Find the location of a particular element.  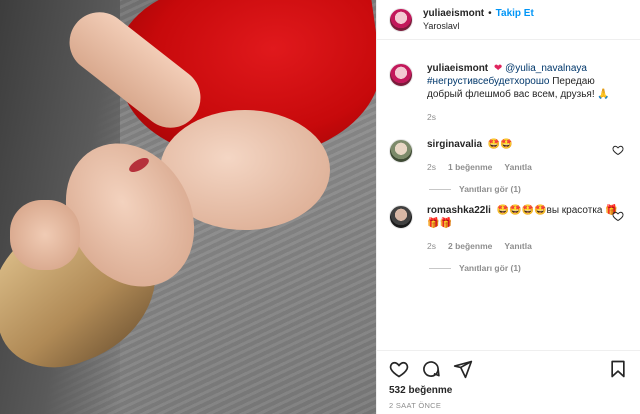

bookmark-icon is located at coordinates (618, 369).